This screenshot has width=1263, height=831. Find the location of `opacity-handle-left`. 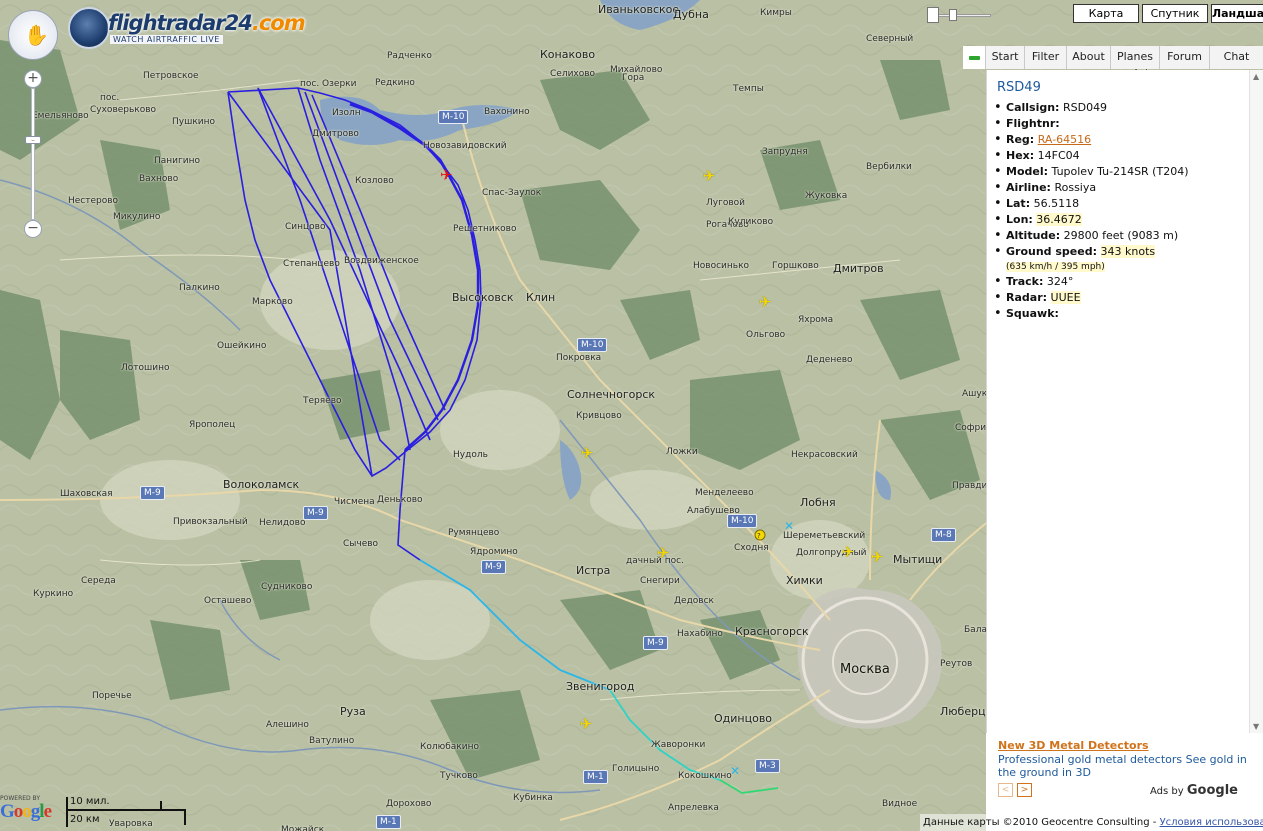

opacity-handle-left is located at coordinates (933, 15).